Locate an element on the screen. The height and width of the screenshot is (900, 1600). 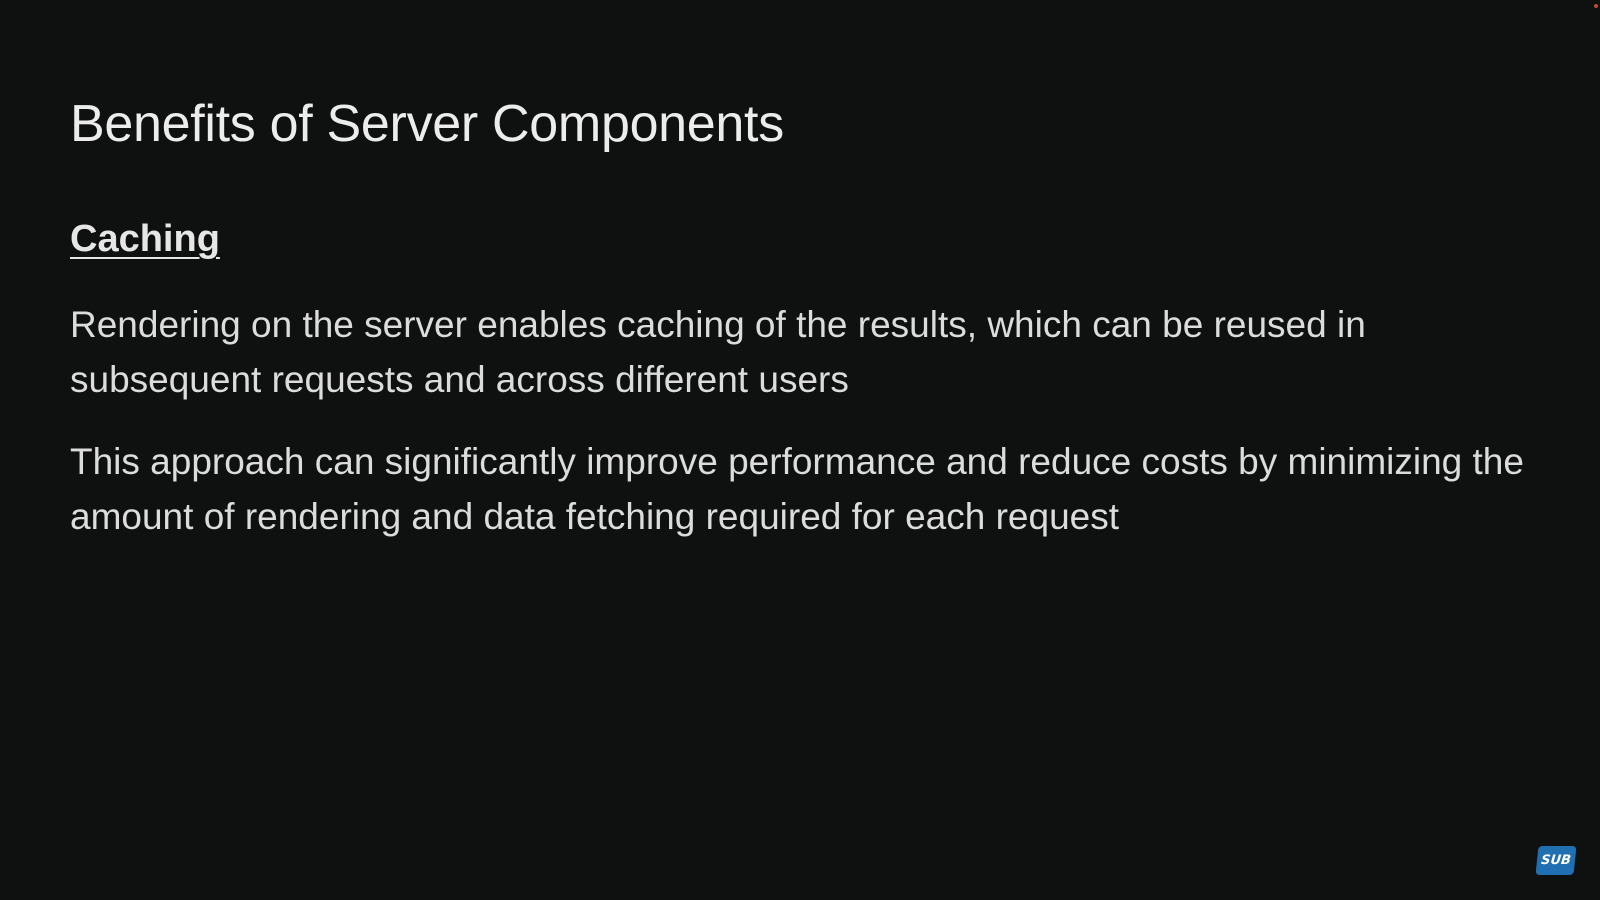
corner-indicator-dot is located at coordinates (1596, 6).